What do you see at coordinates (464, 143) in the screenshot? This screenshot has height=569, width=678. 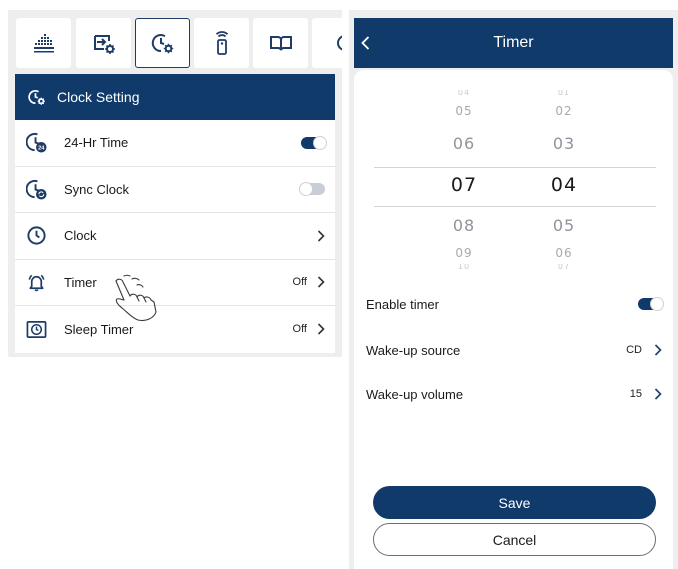 I see `hour-option: 06` at bounding box center [464, 143].